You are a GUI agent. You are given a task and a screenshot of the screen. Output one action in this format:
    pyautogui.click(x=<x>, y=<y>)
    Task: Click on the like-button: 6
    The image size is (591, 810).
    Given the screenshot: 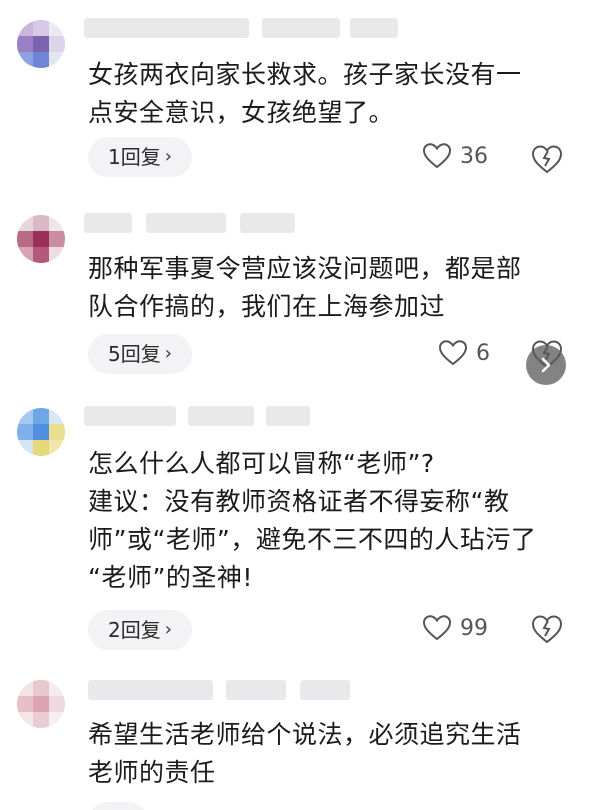 What is the action you would take?
    pyautogui.click(x=464, y=353)
    